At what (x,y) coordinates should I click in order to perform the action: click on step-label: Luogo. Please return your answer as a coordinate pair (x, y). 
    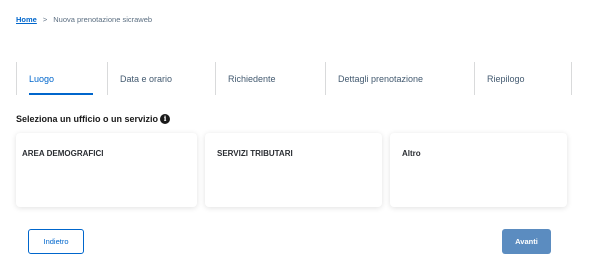
    Looking at the image, I should click on (42, 78).